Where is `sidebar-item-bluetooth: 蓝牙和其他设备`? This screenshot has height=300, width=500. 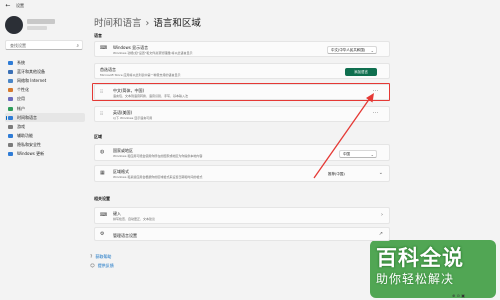 sidebar-item-bluetooth: 蓝牙和其他设备 is located at coordinates (45, 71).